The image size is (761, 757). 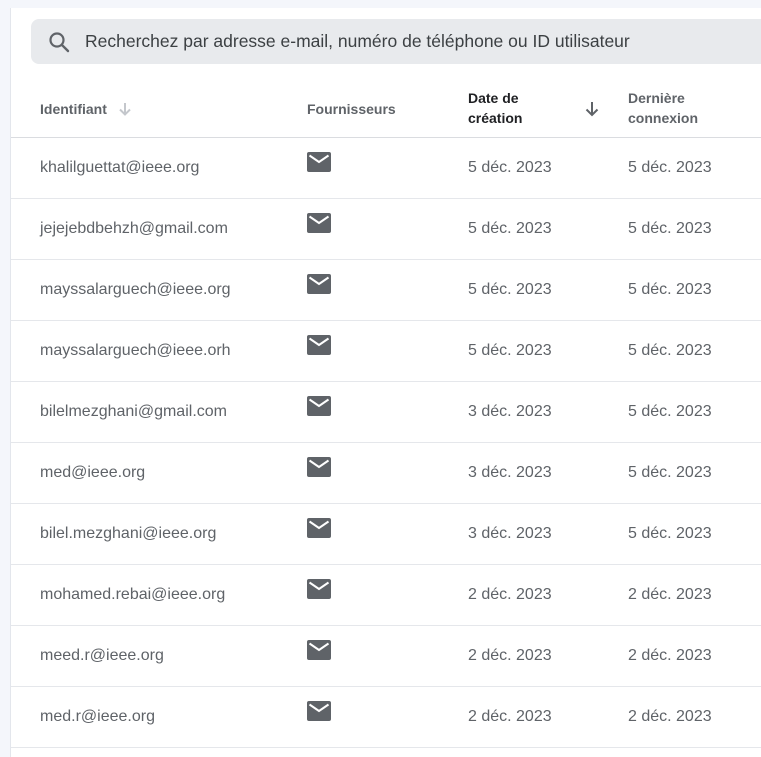 What do you see at coordinates (134, 228) in the screenshot?
I see `cell-identifier: jejejebdbehzh@gmail.com` at bounding box center [134, 228].